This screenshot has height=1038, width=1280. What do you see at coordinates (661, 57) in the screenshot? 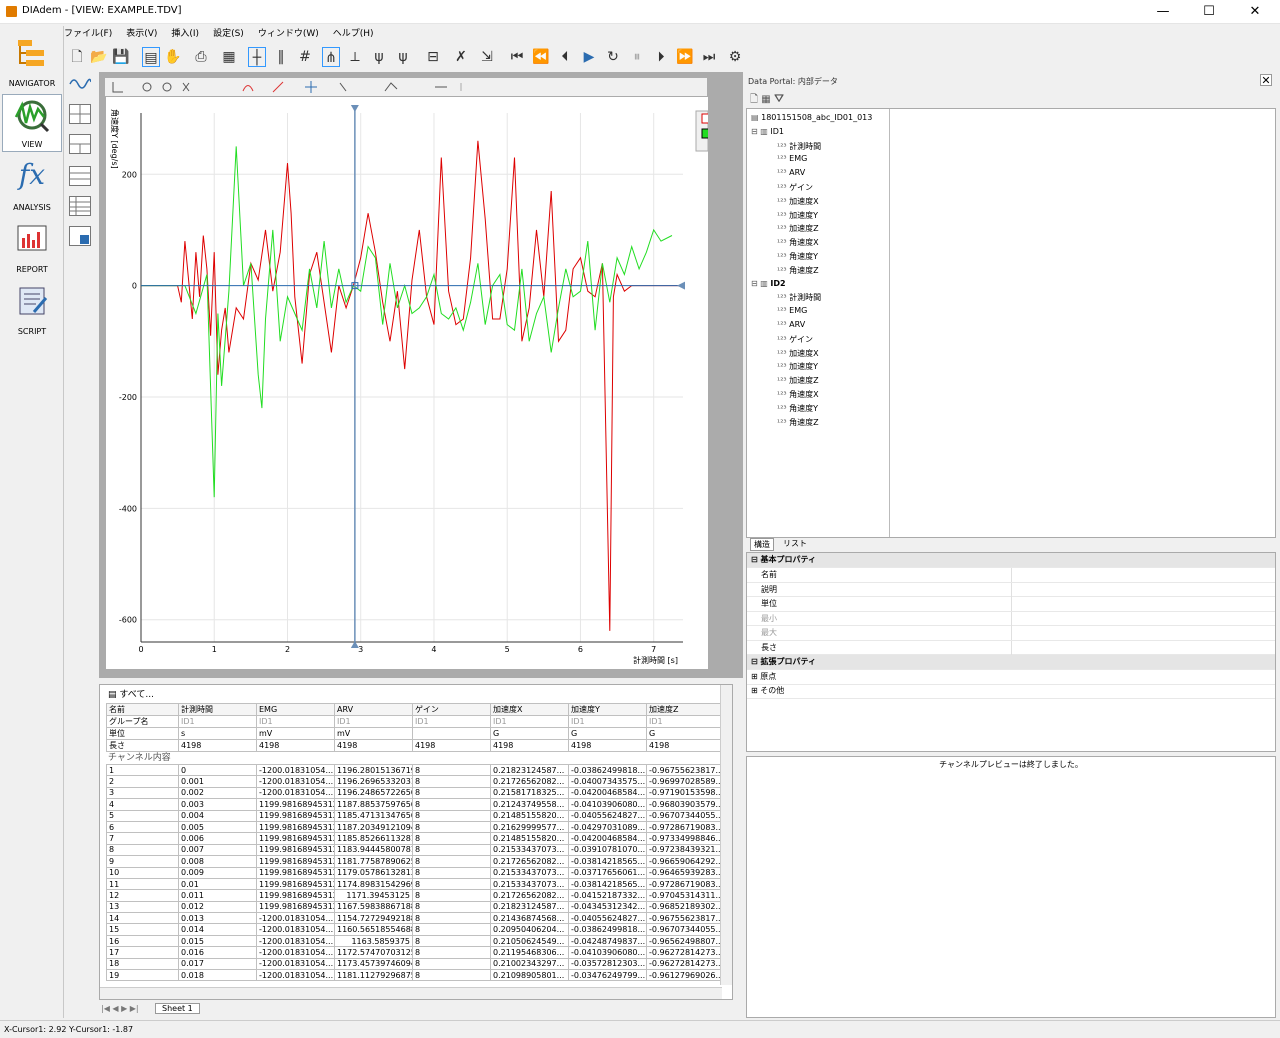
I see `step-forward-icon: ⏵` at bounding box center [661, 57].